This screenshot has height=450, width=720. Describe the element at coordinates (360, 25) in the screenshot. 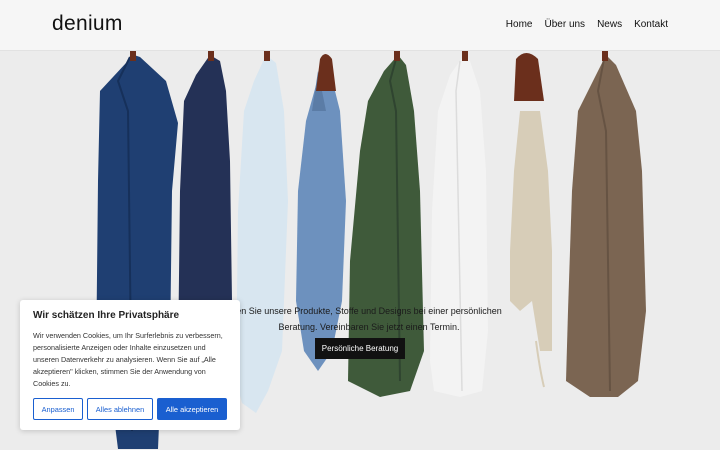

I see `site-header: denium Home Über uns News Kontakt` at that location.